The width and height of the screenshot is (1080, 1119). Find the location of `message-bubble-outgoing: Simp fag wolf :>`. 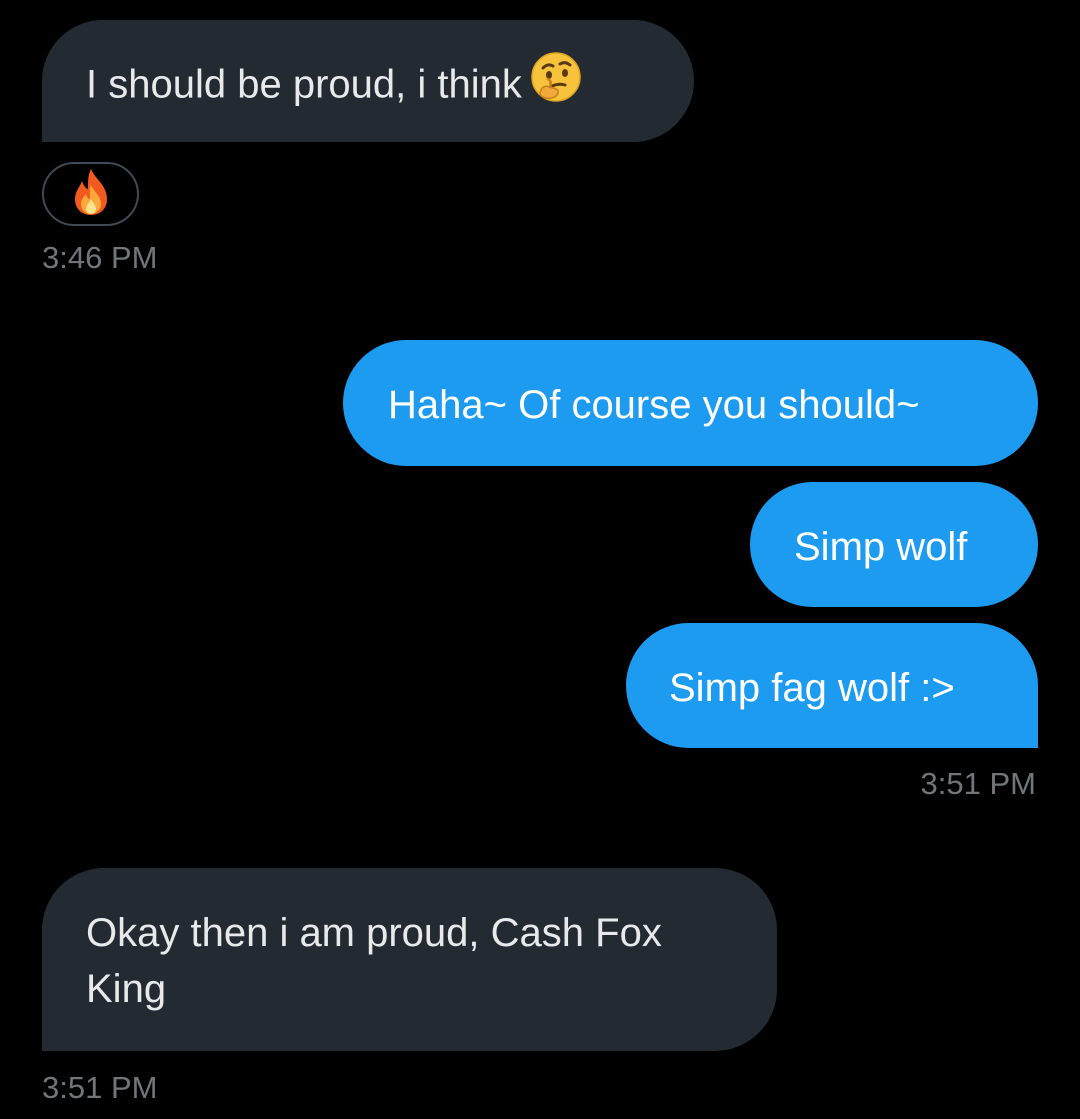

message-bubble-outgoing: Simp fag wolf :> is located at coordinates (832, 685).